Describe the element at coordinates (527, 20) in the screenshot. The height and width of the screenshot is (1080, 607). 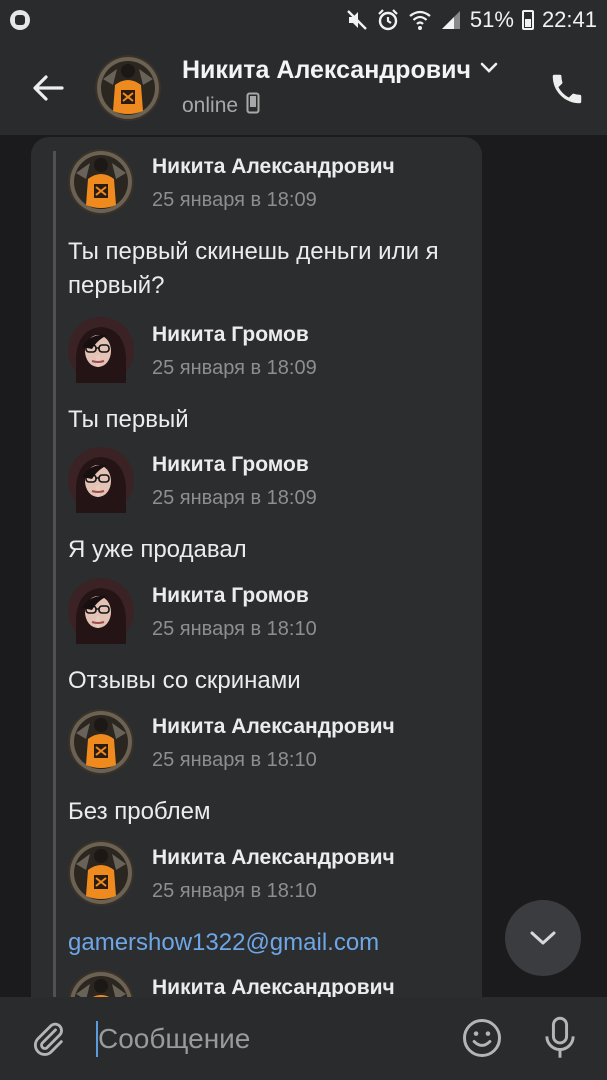
I see `battery-icon` at that location.